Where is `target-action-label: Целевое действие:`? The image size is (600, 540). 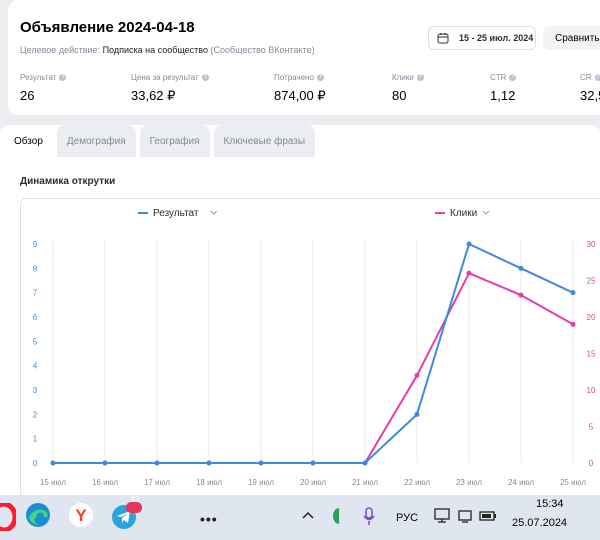
target-action-label: Целевое действие: is located at coordinates (60, 50).